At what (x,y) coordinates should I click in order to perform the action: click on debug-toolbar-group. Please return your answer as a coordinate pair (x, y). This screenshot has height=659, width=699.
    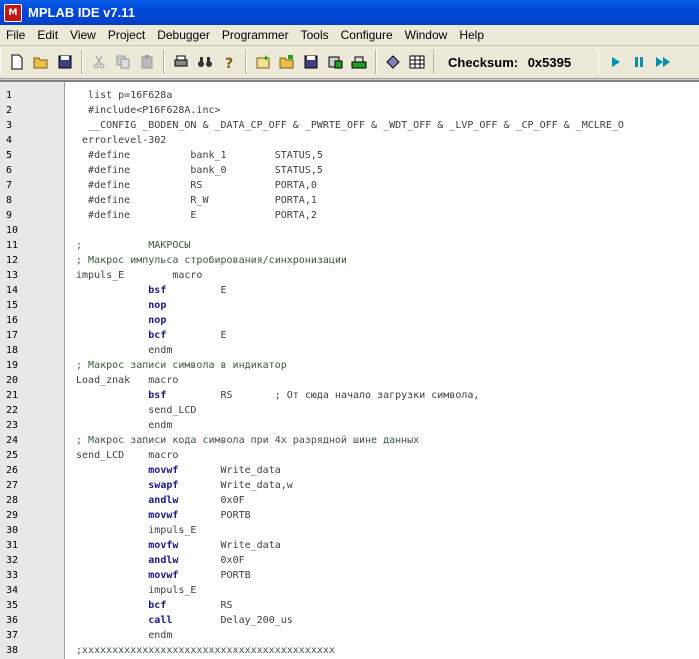
    Looking at the image, I should click on (638, 62).